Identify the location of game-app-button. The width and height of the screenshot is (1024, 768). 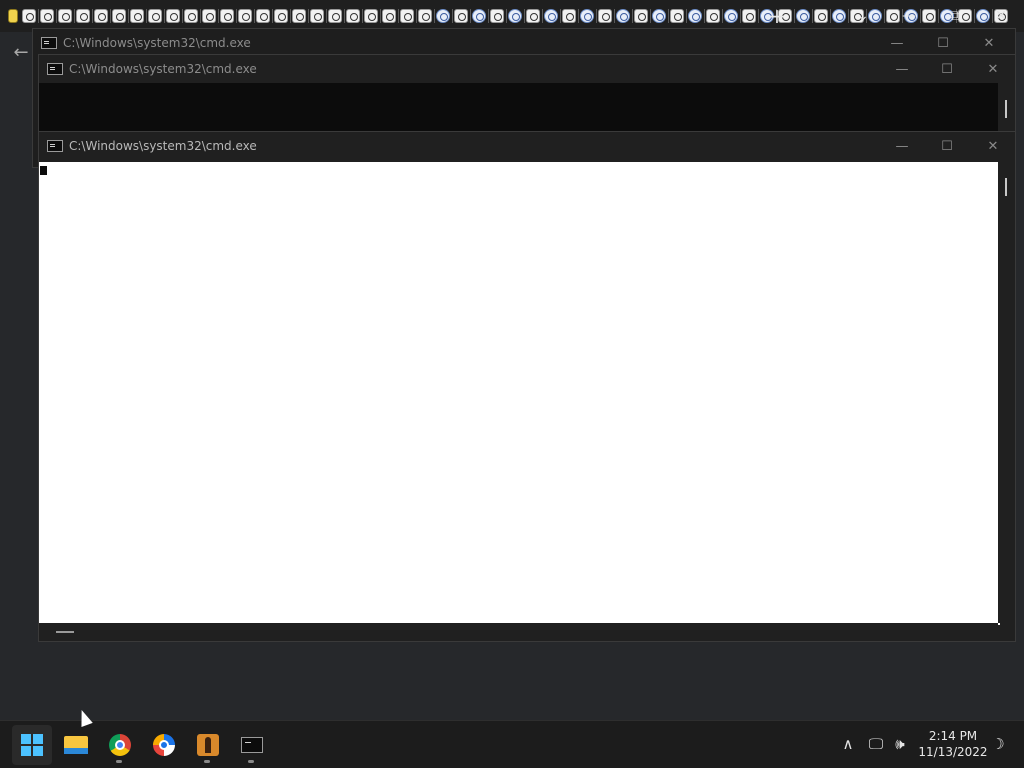
(208, 745).